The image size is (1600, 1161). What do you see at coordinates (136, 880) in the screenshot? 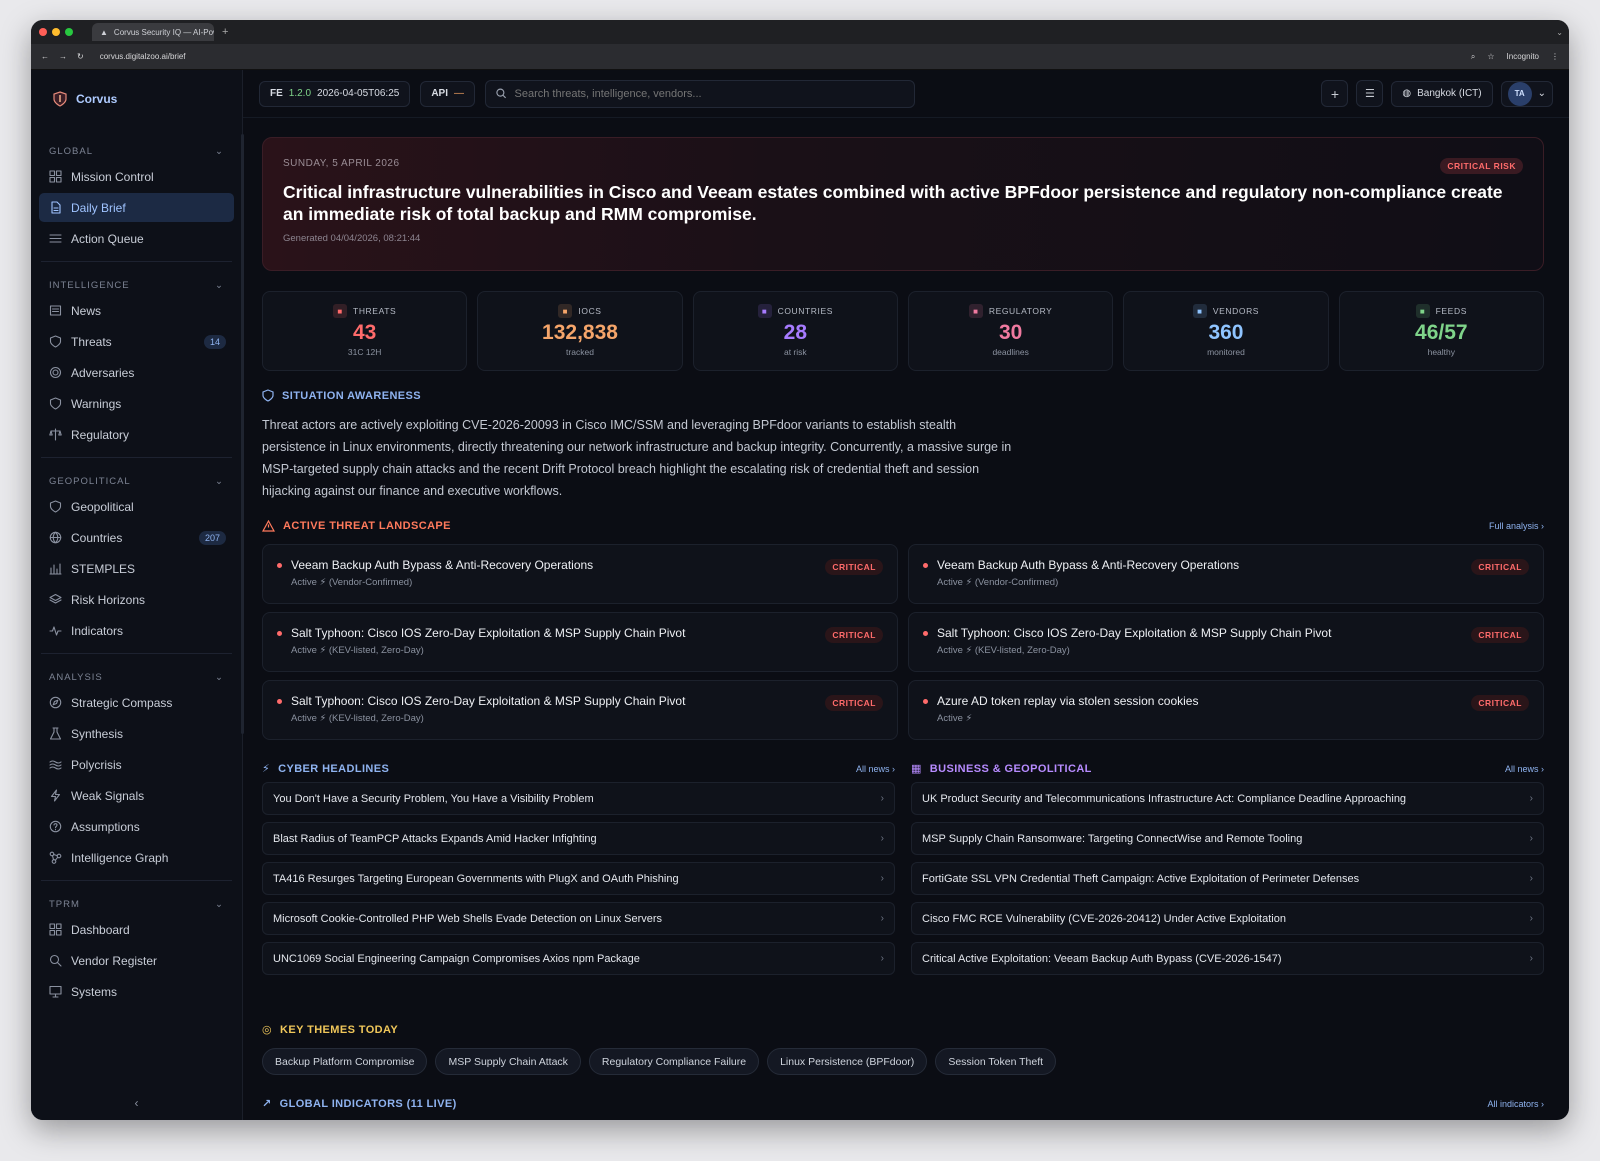
I see `section-divider` at bounding box center [136, 880].